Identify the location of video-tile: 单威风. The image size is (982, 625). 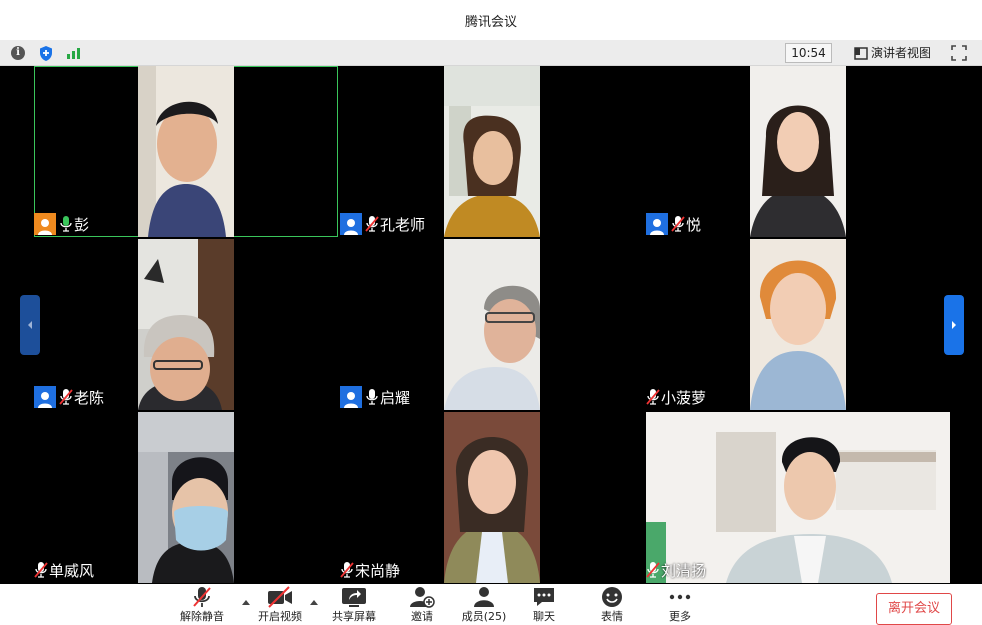
(186, 497).